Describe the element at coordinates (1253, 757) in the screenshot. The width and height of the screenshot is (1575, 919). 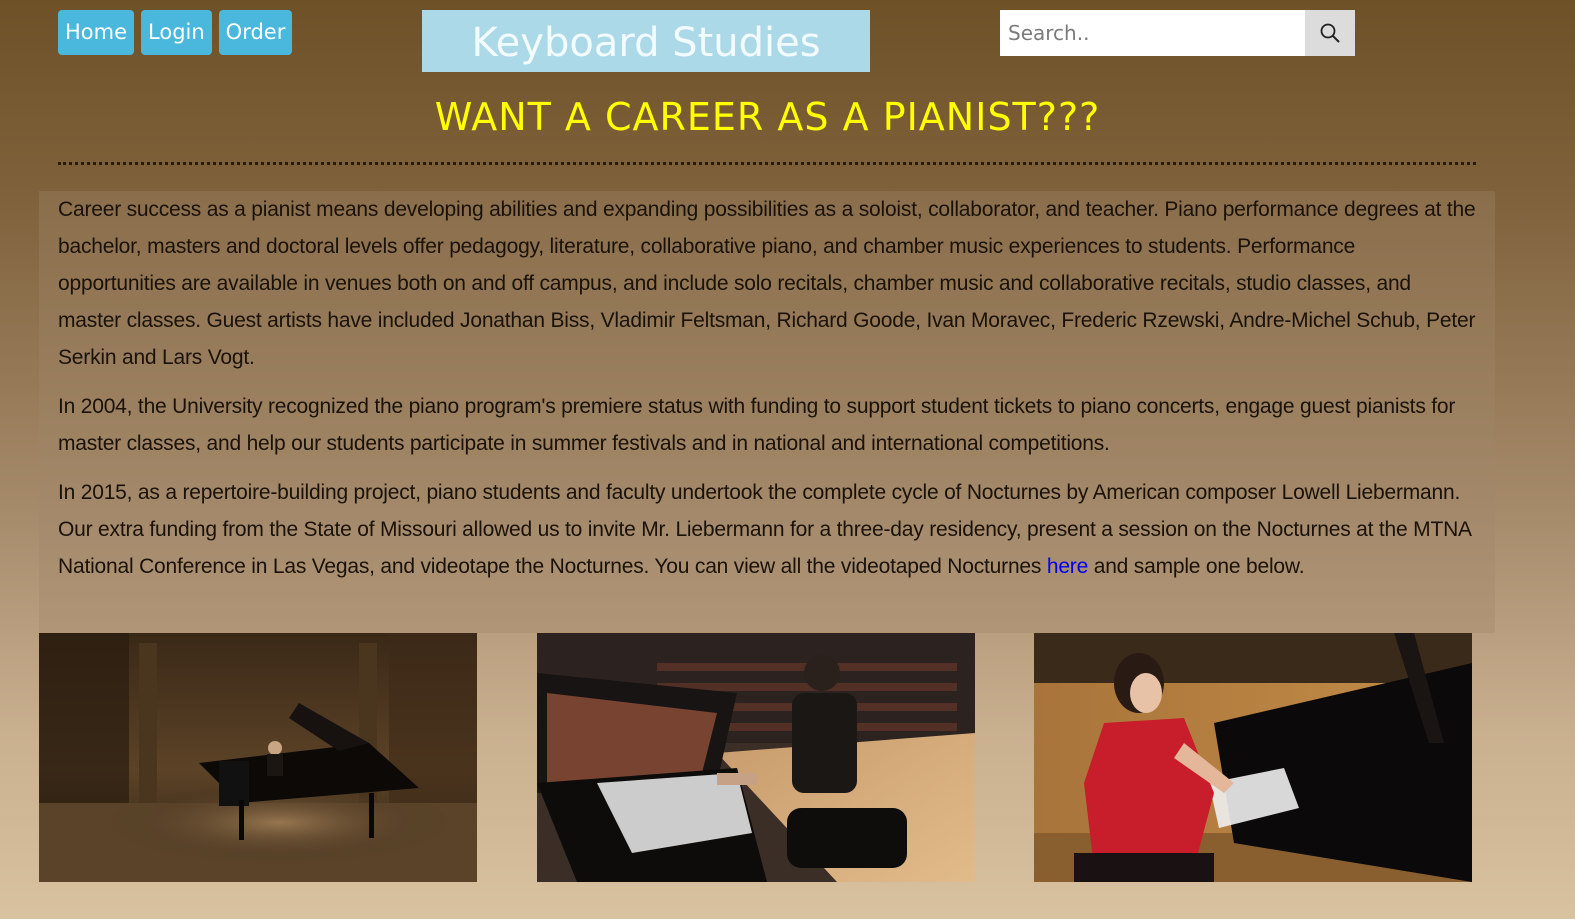
I see `pianist-red-dress-photo` at that location.